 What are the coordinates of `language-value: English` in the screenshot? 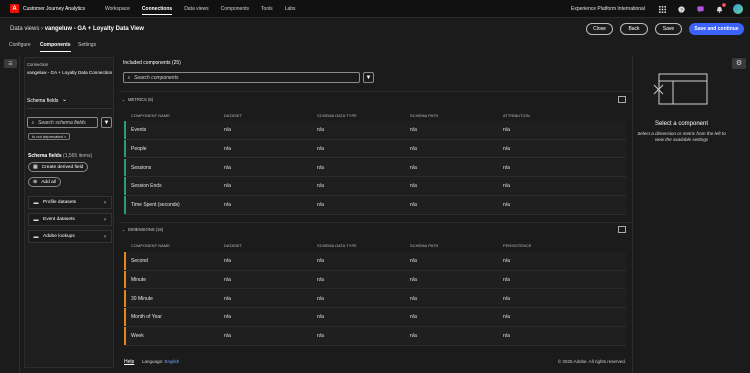 It's located at (172, 361).